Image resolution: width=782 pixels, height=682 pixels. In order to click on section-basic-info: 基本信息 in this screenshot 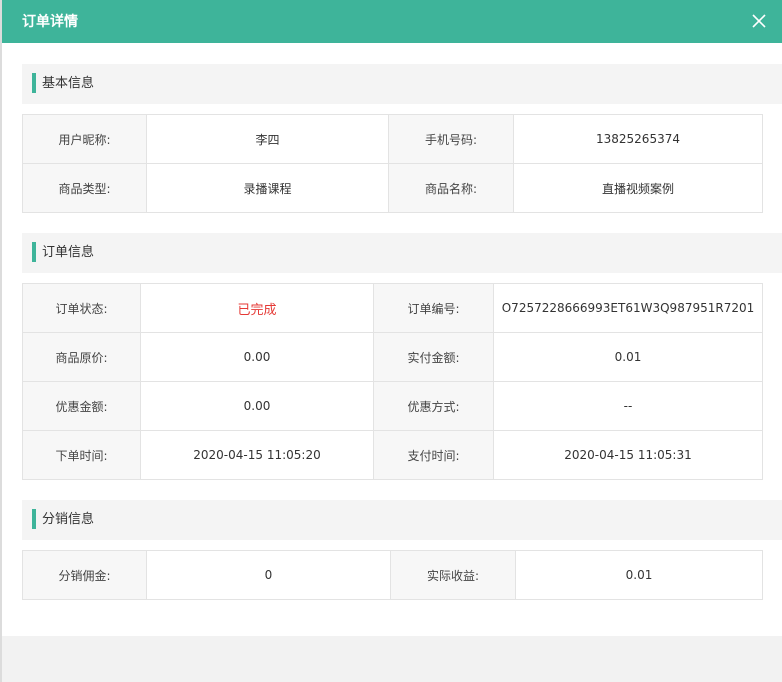, I will do `click(402, 84)`.